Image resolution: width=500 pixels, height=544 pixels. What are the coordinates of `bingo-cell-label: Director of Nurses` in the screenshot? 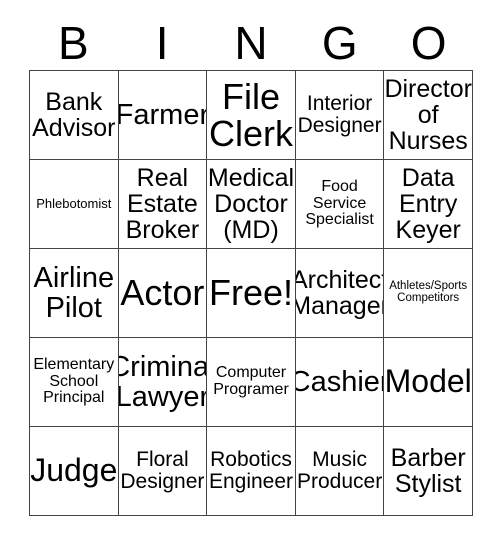 It's located at (428, 115).